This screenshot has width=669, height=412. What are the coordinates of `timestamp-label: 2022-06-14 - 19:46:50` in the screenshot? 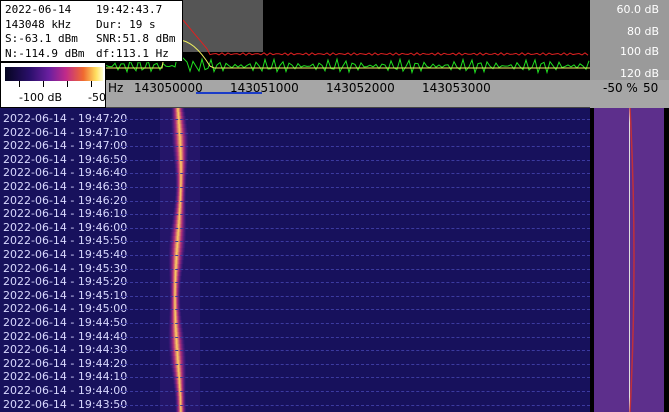 It's located at (65, 159).